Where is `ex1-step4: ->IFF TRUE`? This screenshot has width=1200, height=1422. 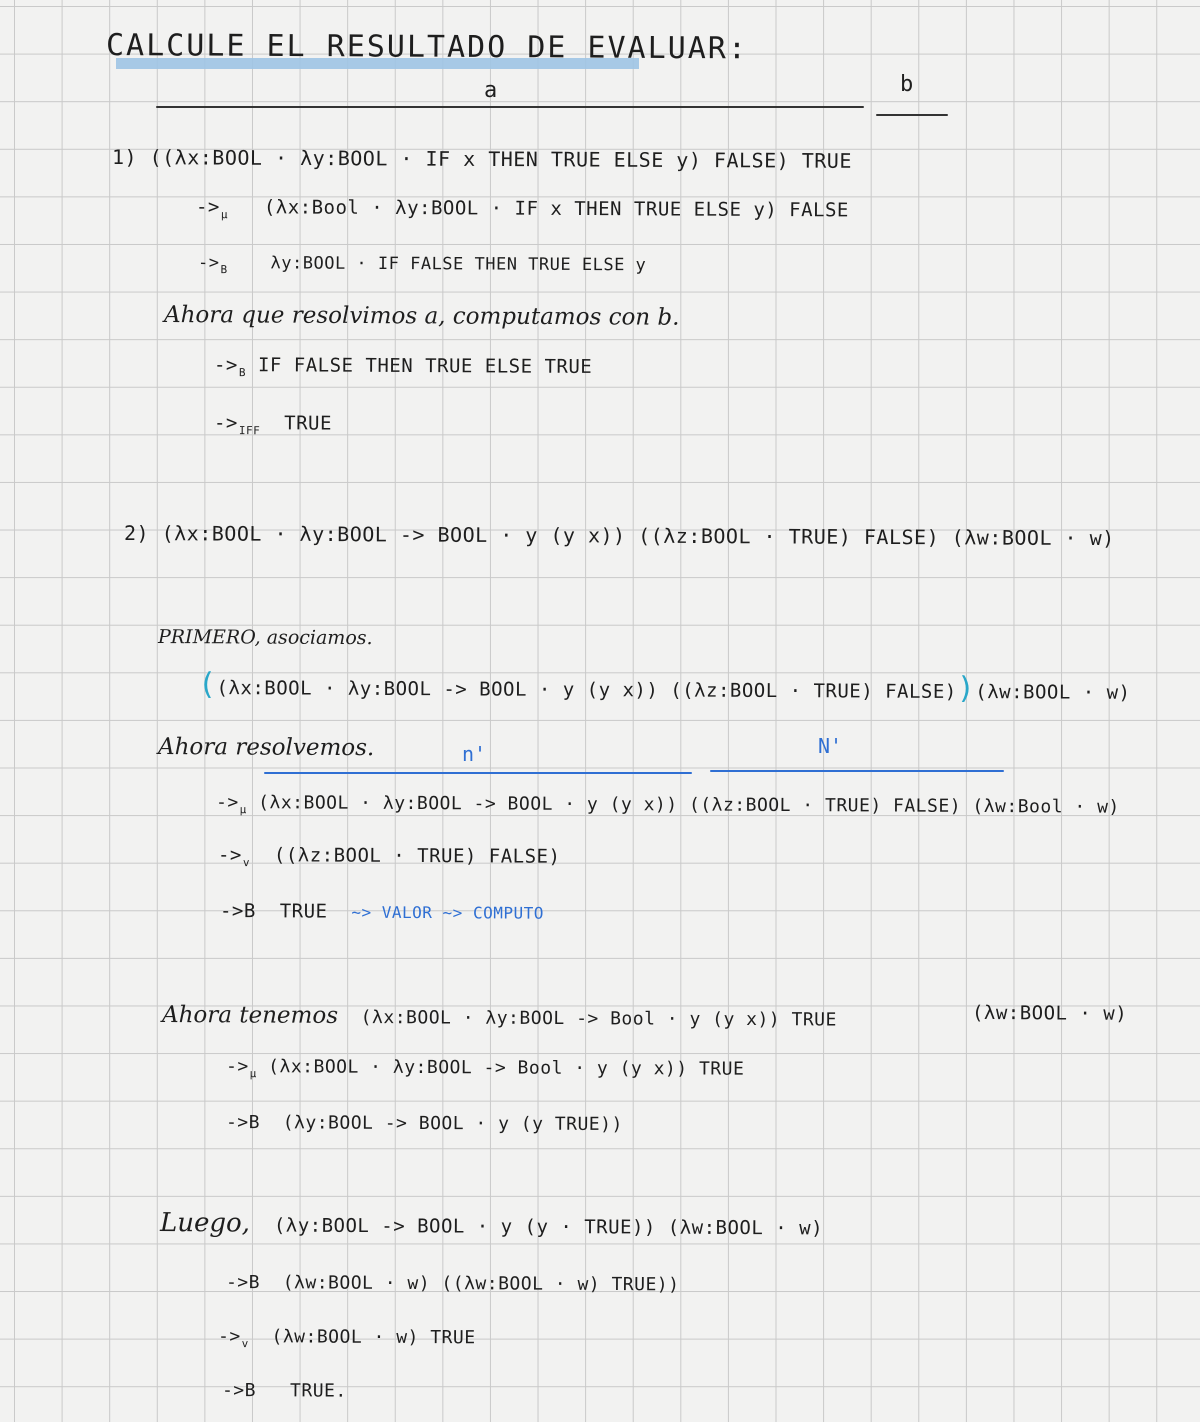
ex1-step4: ->IFF TRUE is located at coordinates (273, 427).